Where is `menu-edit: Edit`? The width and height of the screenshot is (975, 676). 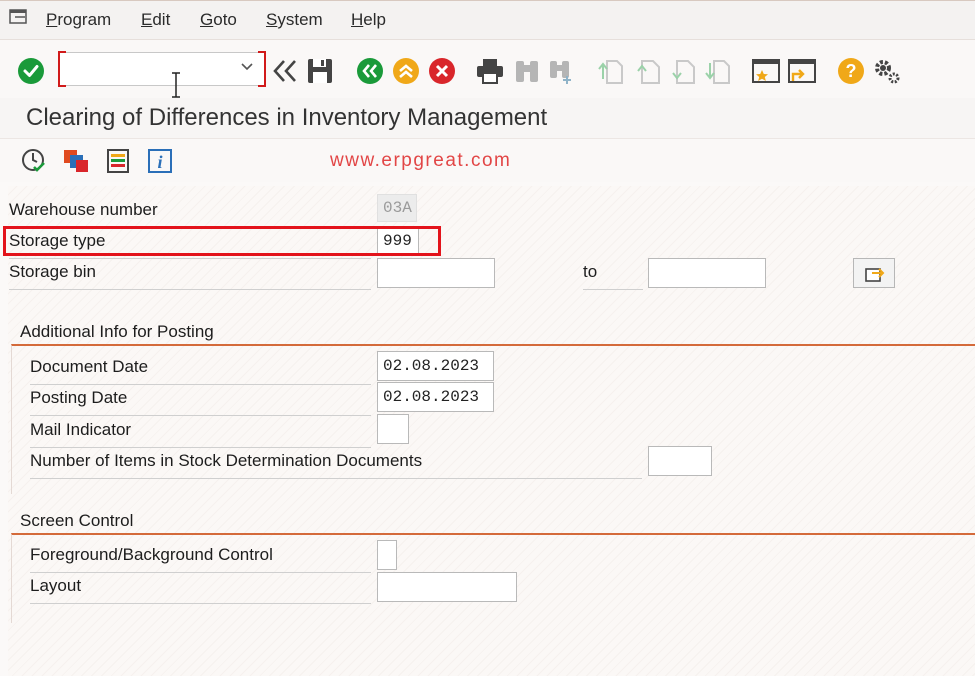 menu-edit: Edit is located at coordinates (155, 20).